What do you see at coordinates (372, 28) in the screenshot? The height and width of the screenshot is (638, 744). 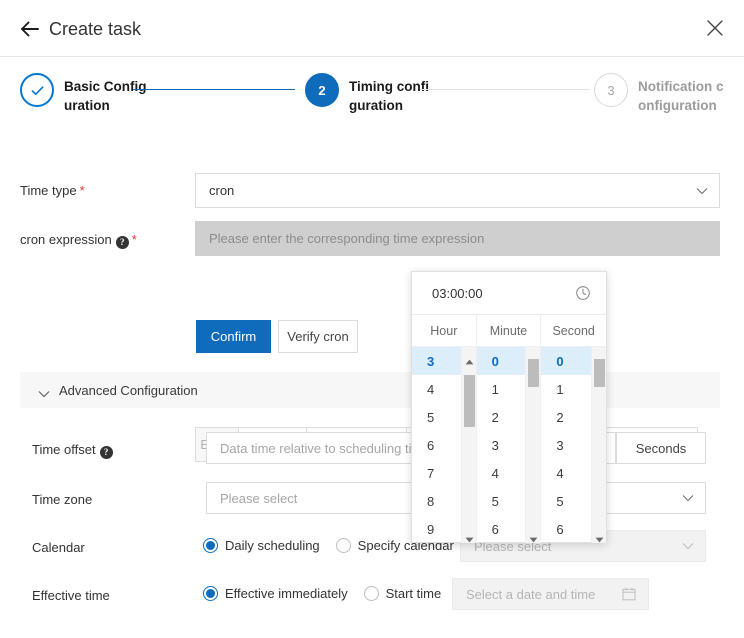 I see `window-header: Create task` at bounding box center [372, 28].